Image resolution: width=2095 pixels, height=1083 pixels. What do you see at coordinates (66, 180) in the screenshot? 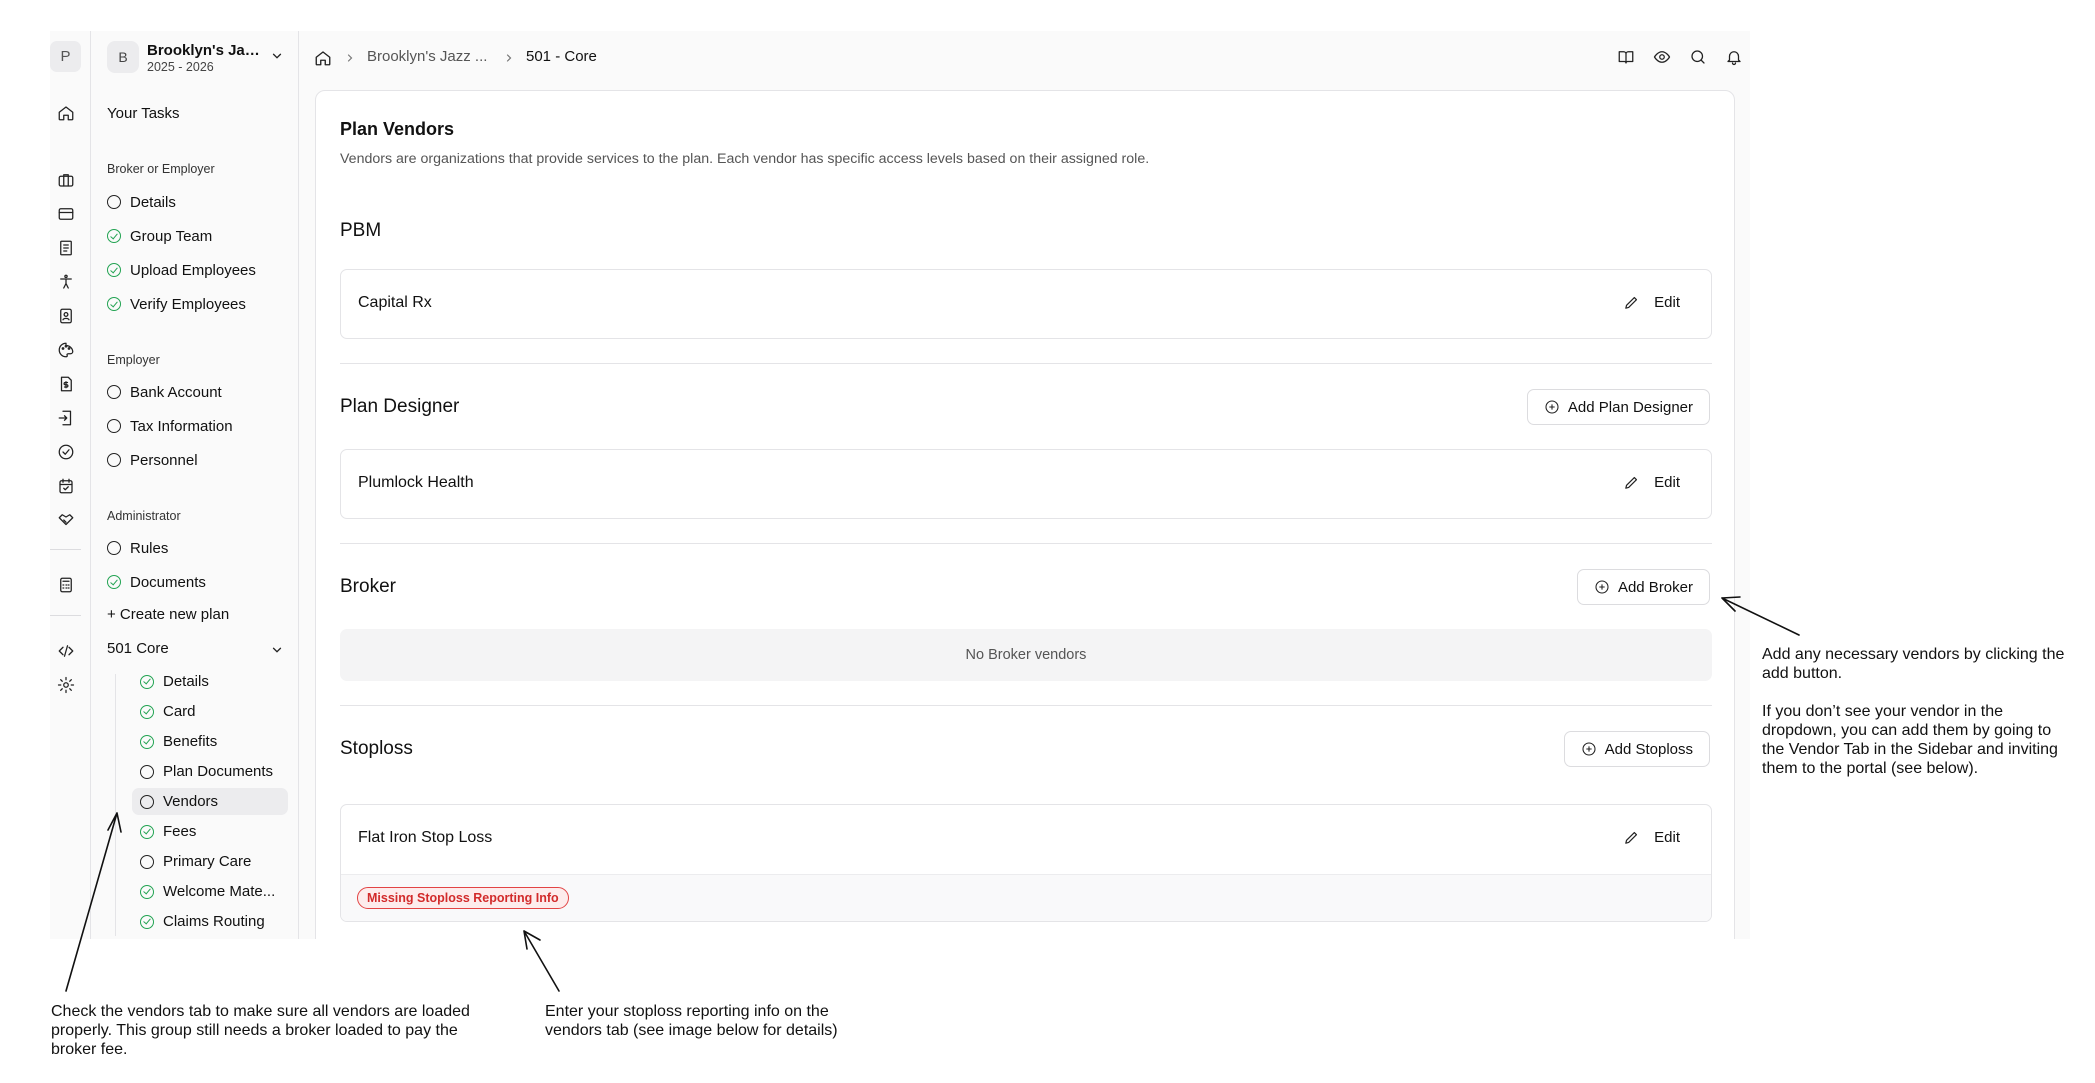
I see `briefcase-icon` at bounding box center [66, 180].